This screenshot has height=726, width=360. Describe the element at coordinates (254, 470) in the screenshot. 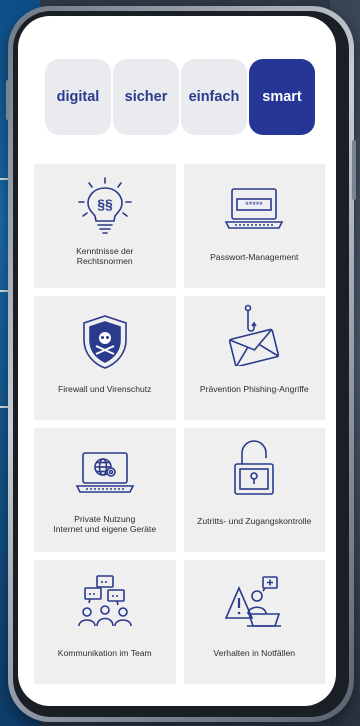

I see `padlock-icon` at that location.